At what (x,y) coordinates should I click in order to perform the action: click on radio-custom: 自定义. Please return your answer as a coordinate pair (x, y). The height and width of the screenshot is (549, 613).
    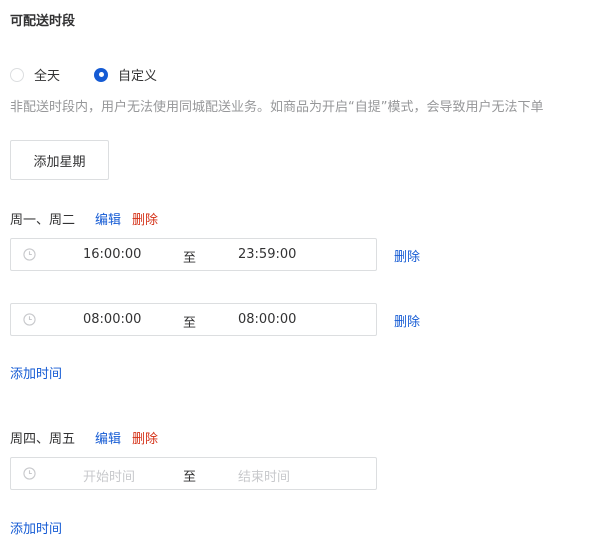
    Looking at the image, I should click on (125, 74).